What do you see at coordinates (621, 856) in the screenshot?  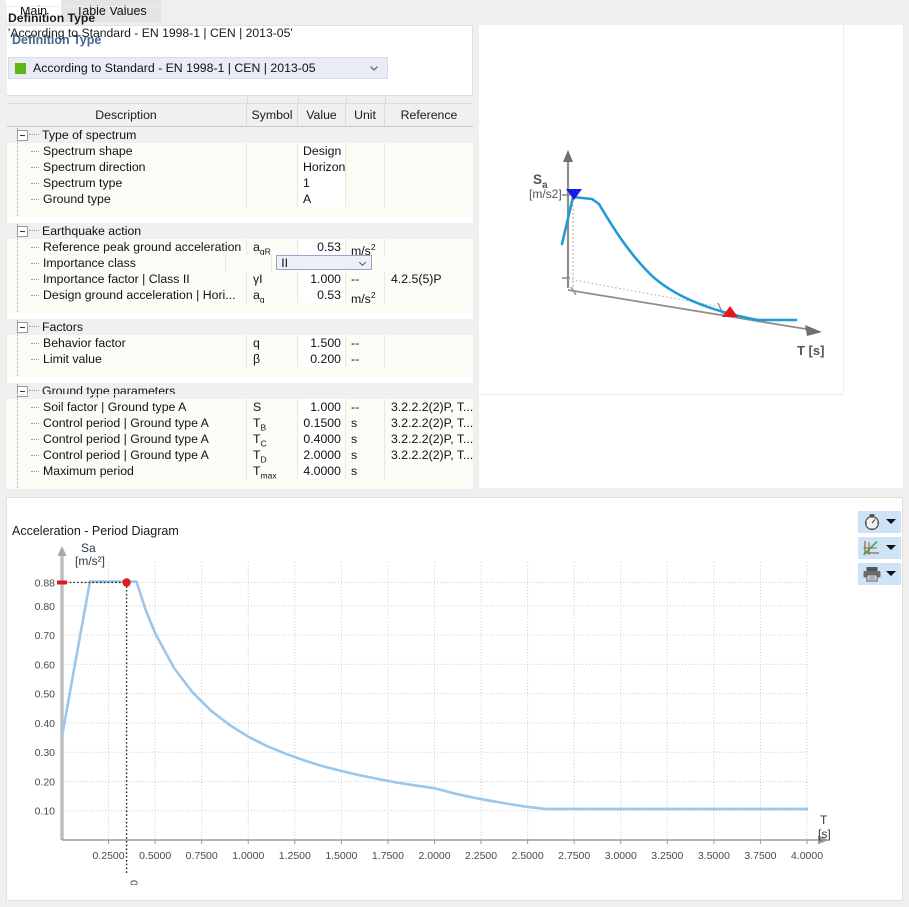 I see `x-axis-tick-label: 3.0000` at bounding box center [621, 856].